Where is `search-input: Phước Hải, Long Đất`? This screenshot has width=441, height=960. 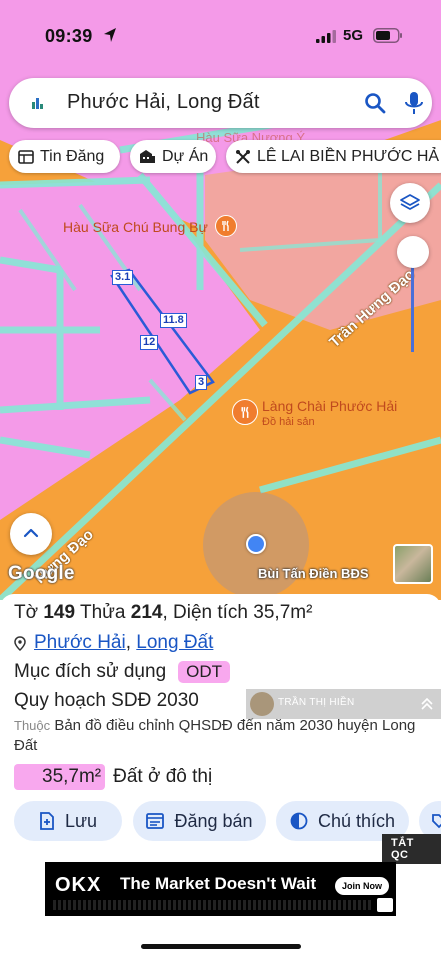
search-input: Phước Hải, Long Đất is located at coordinates (163, 102).